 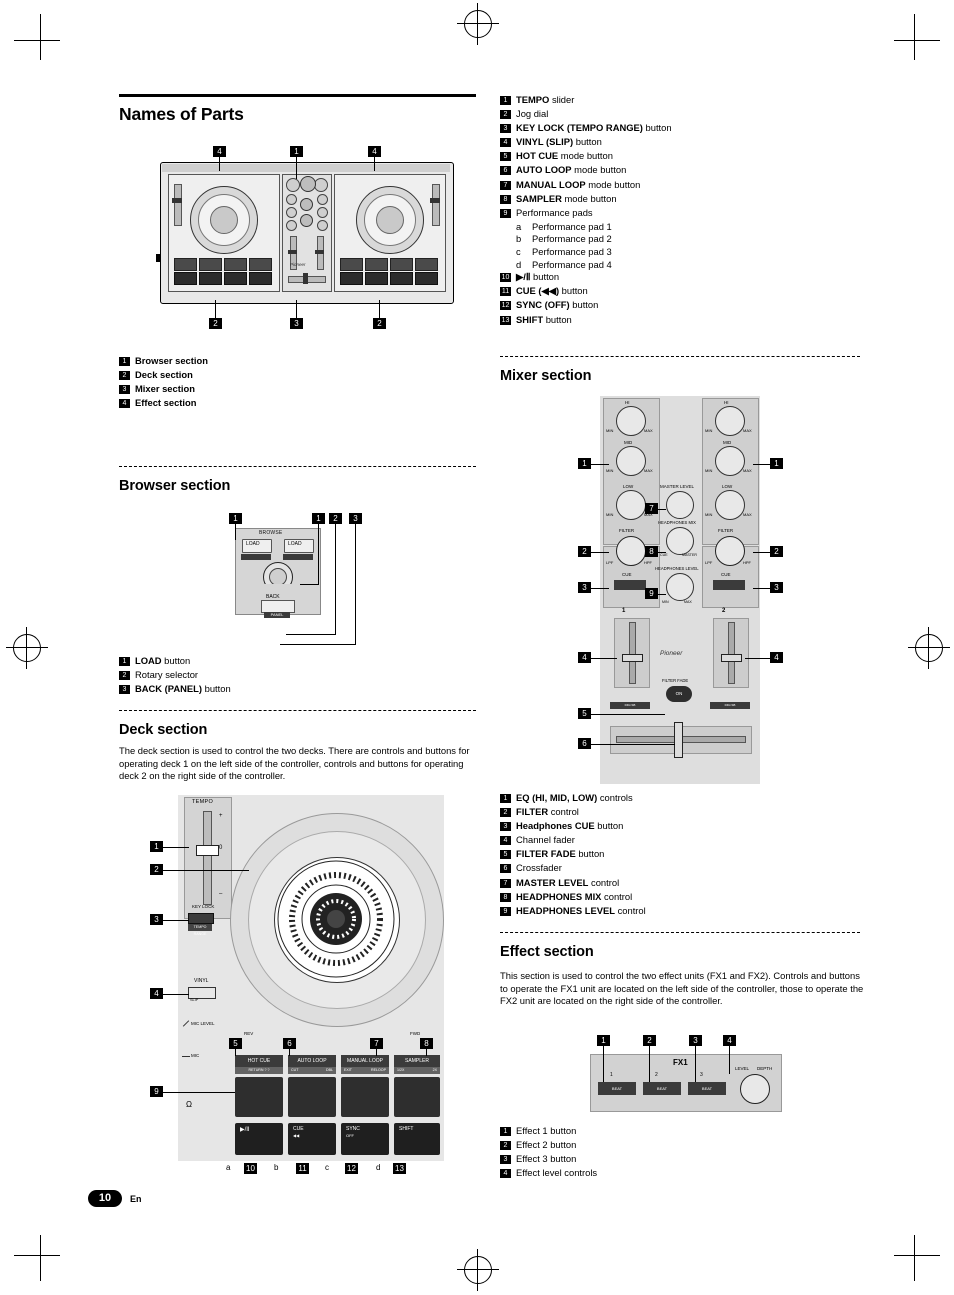 I want to click on mid-label-right: MID, so click(x=727, y=442).